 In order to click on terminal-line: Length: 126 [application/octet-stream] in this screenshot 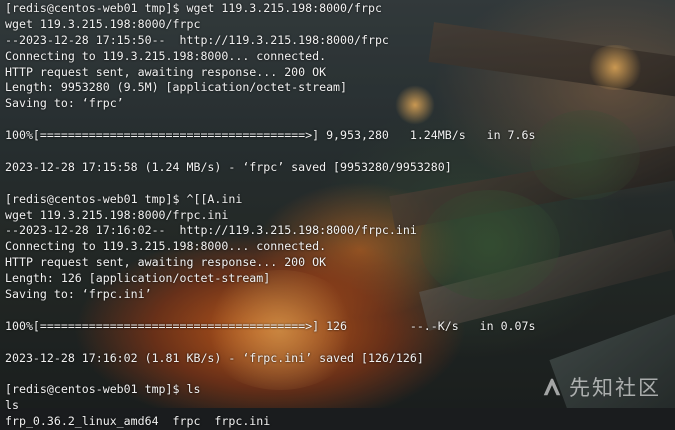, I will do `click(138, 278)`.